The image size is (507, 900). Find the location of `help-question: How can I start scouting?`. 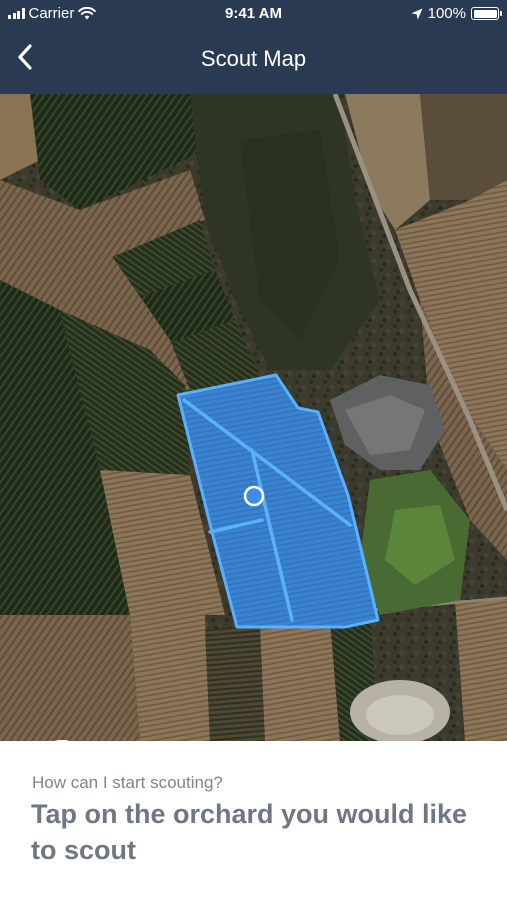

help-question: How can I start scouting? is located at coordinates (127, 782).